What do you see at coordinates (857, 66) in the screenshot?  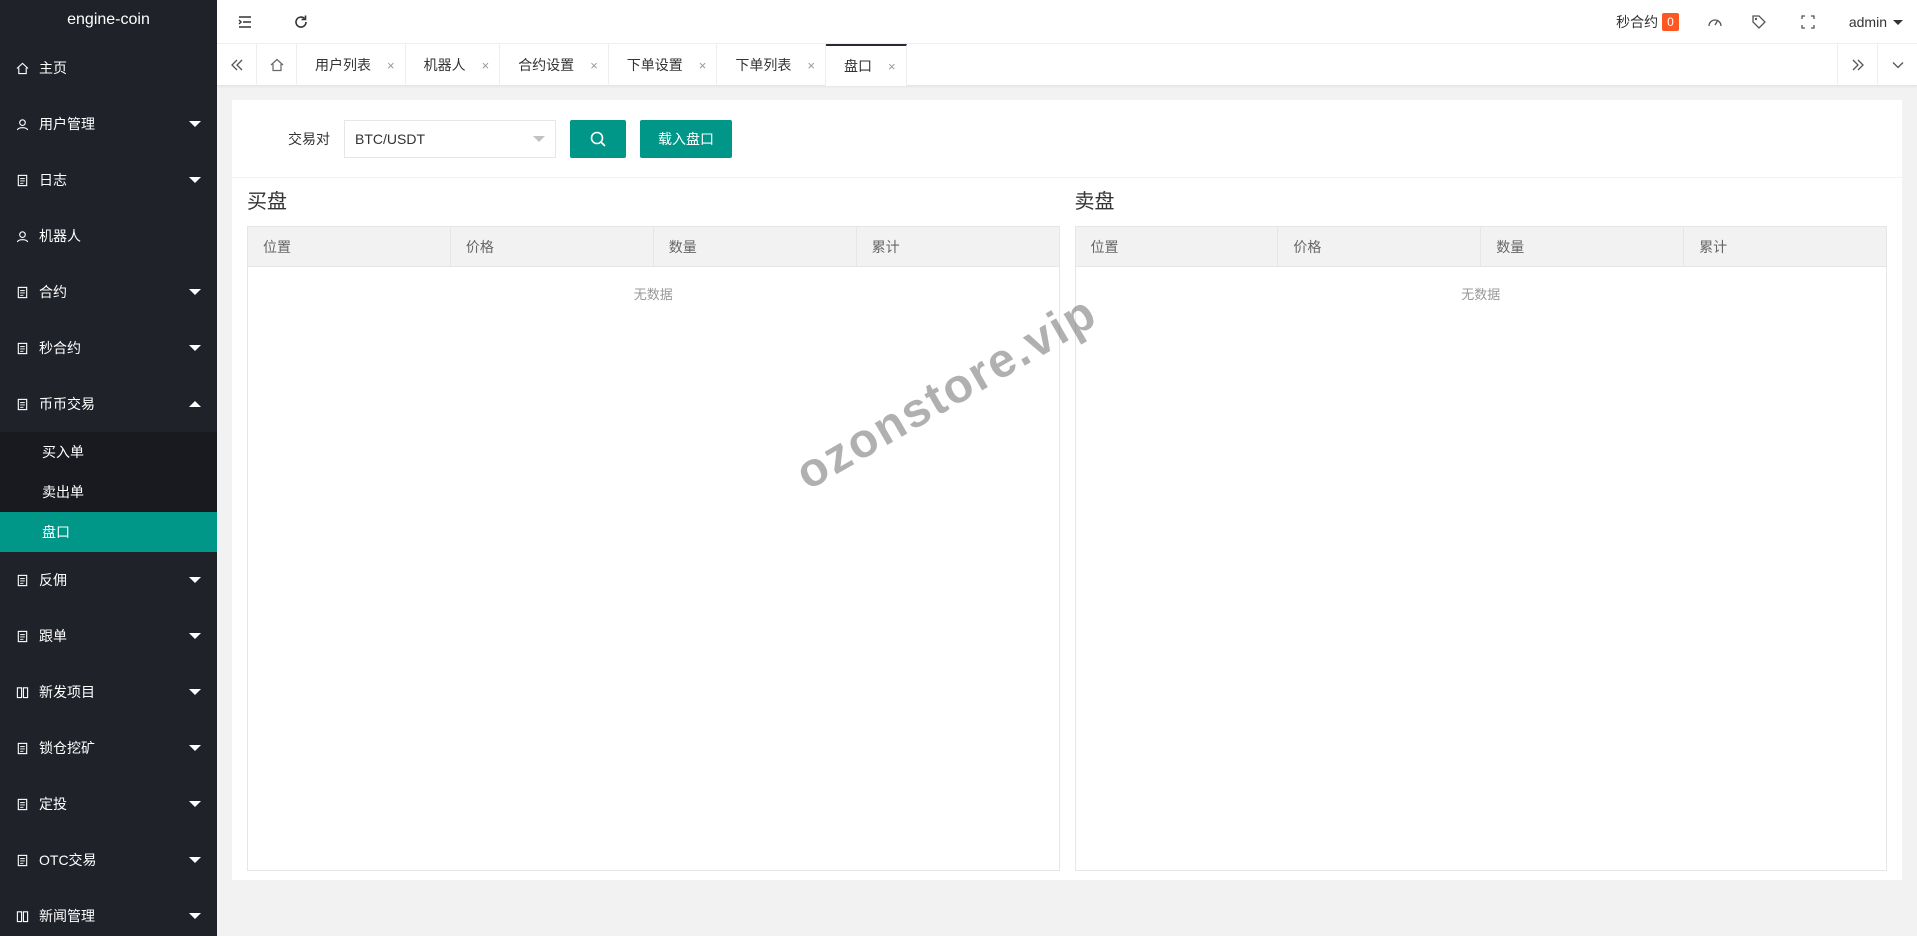 I see `tab-label: 盘口` at bounding box center [857, 66].